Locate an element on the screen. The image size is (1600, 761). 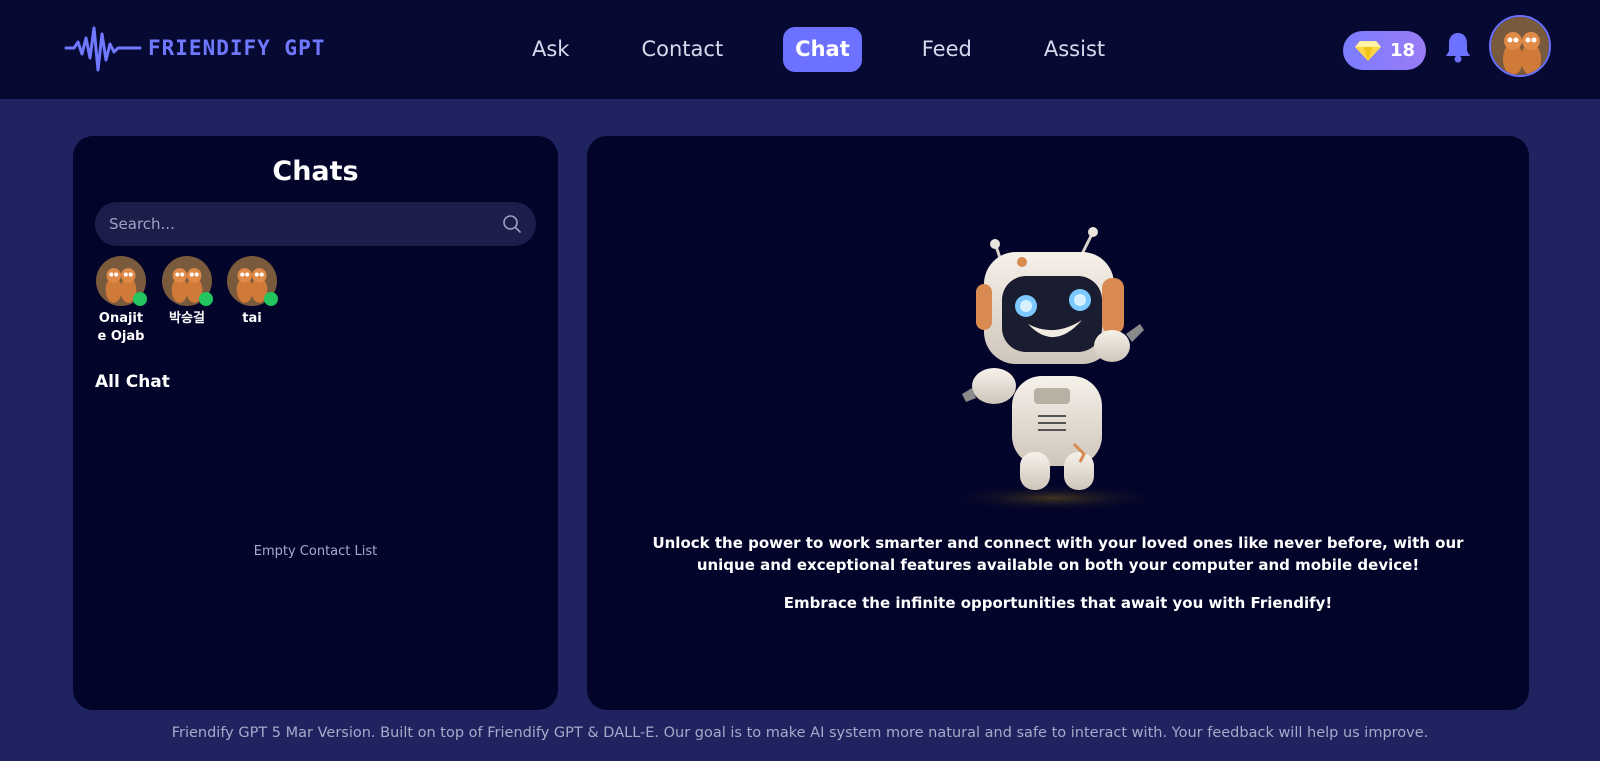
empty-contact-message: Empty Contact List is located at coordinates (315, 551).